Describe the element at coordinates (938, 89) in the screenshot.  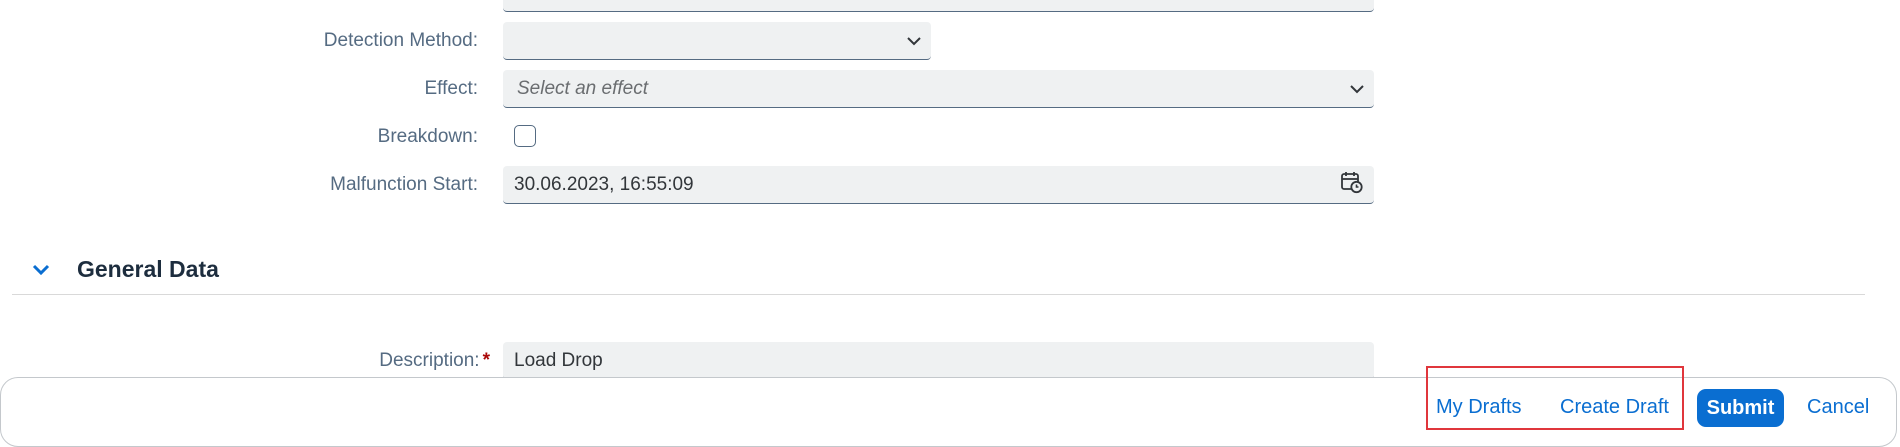
I see `effect-select: Select an effect` at that location.